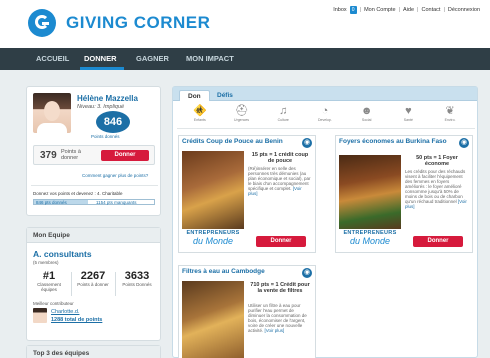 The image size is (490, 358). I want to click on best-contributor-avatar, so click(40, 315).